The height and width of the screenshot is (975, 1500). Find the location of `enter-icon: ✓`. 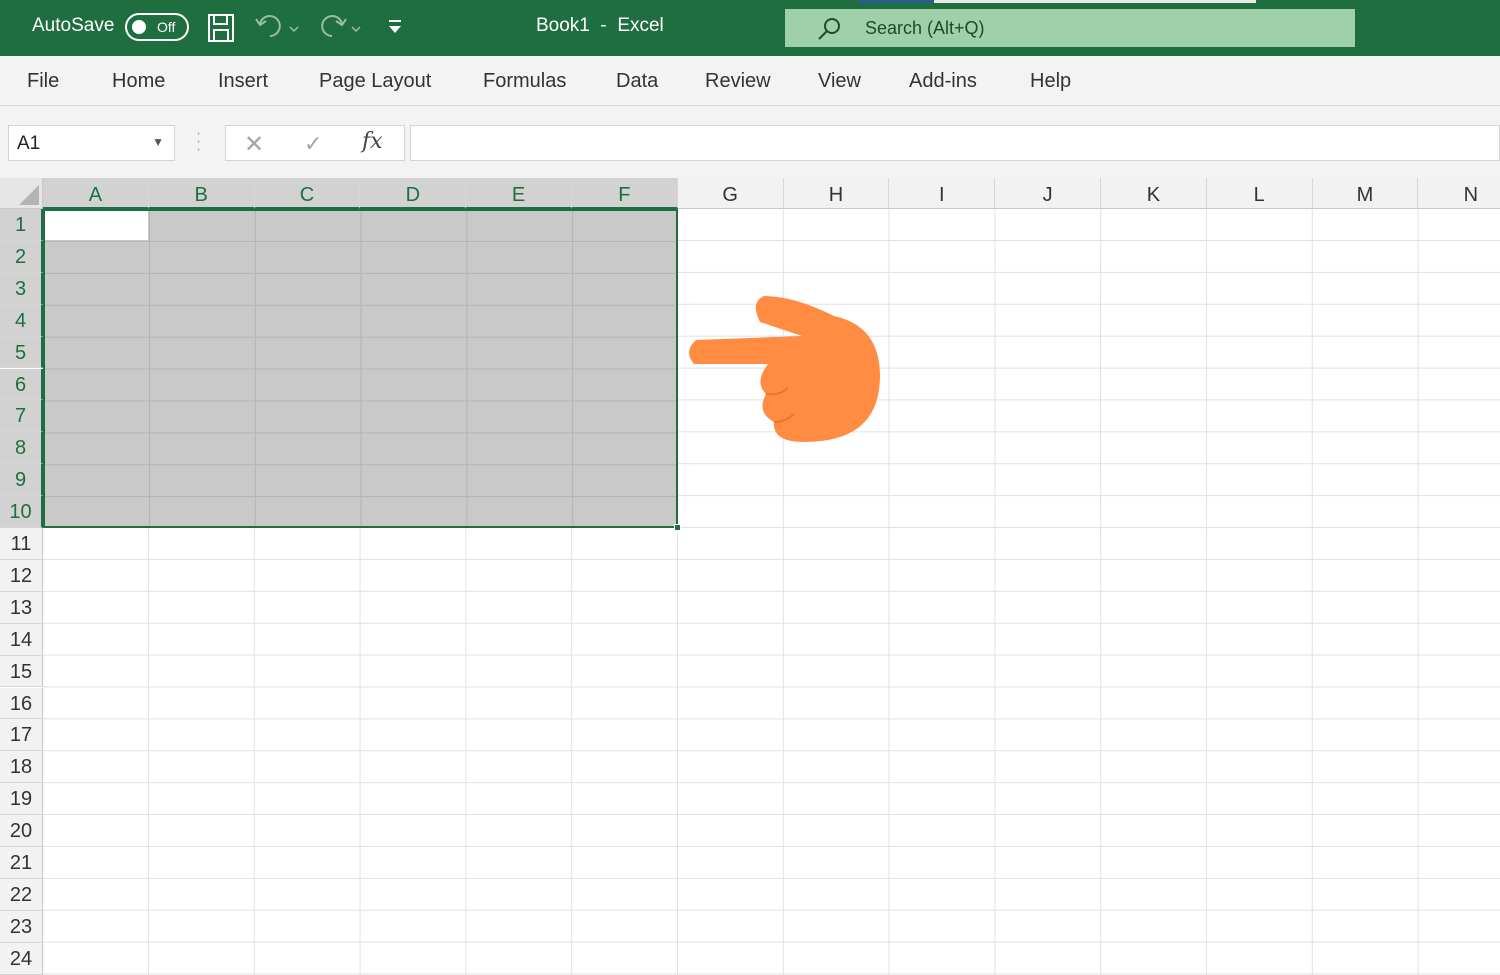

enter-icon: ✓ is located at coordinates (313, 144).